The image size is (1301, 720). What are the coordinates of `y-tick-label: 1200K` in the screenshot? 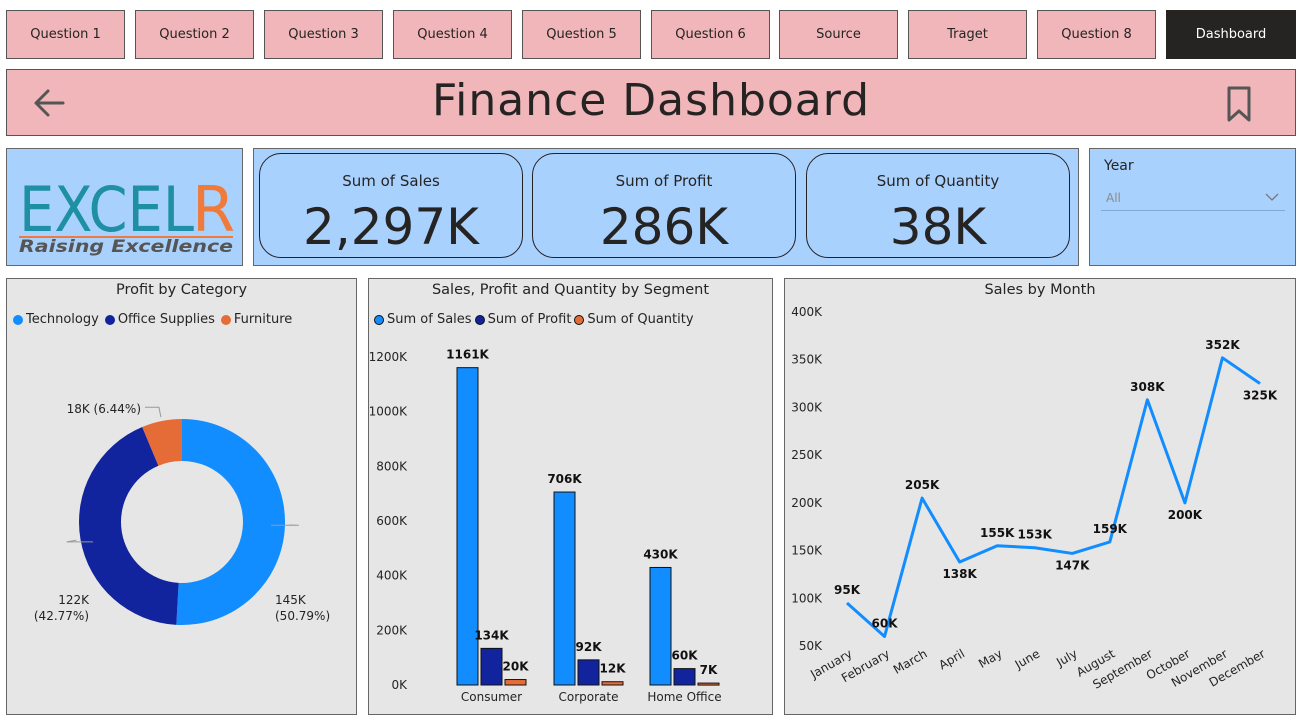 It's located at (388, 357).